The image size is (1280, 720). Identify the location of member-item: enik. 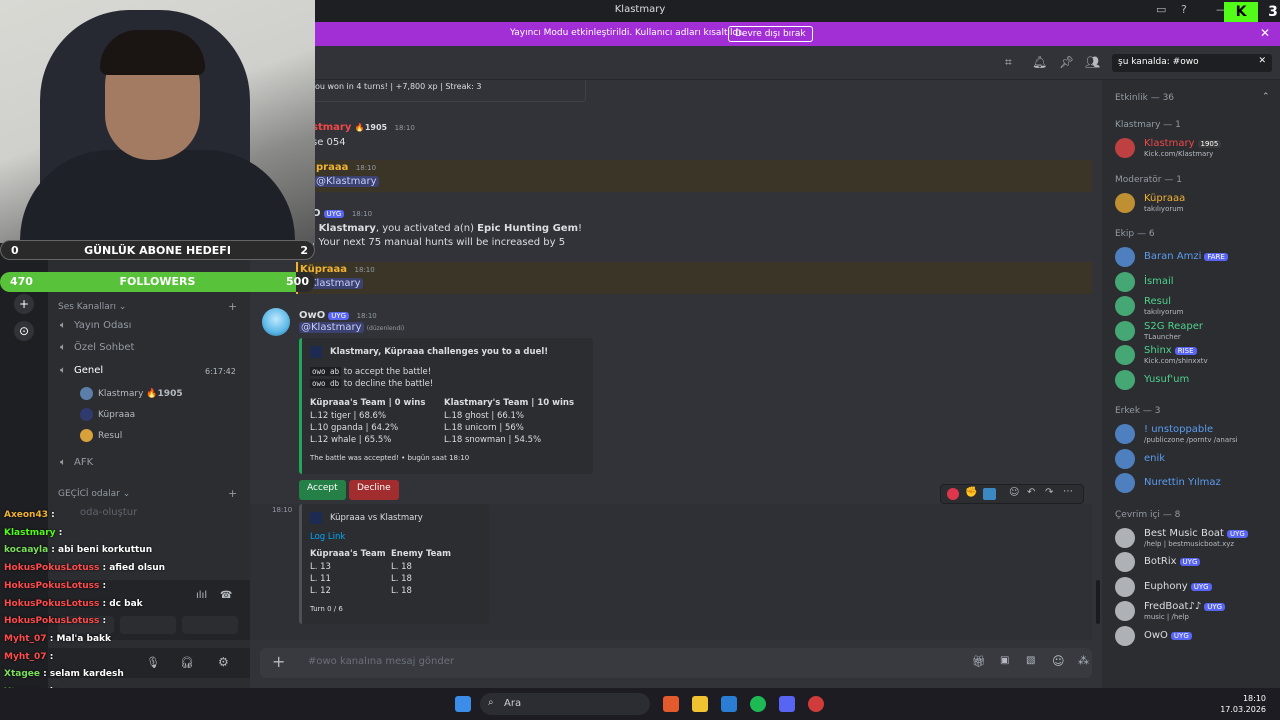
(1195, 459).